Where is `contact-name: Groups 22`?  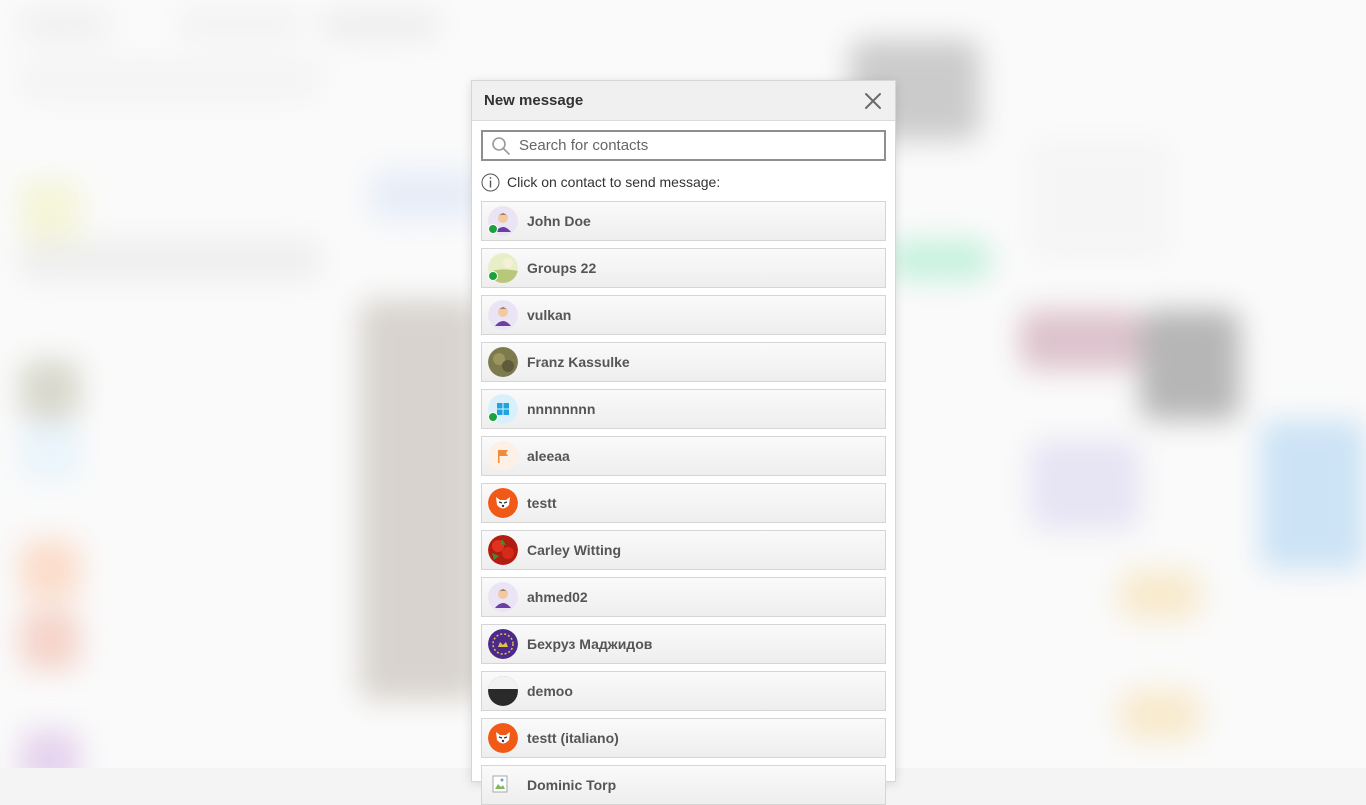
contact-name: Groups 22 is located at coordinates (562, 268).